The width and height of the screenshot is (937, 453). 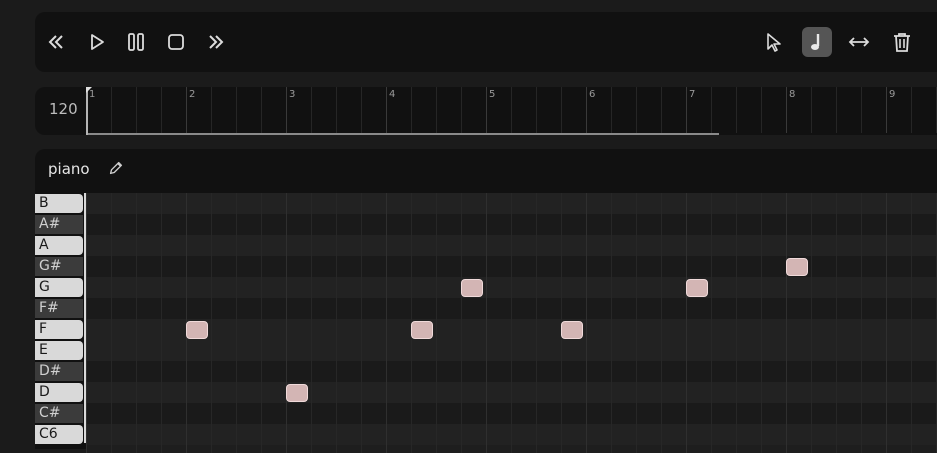 I want to click on cursor-arrow-icon, so click(x=774, y=42).